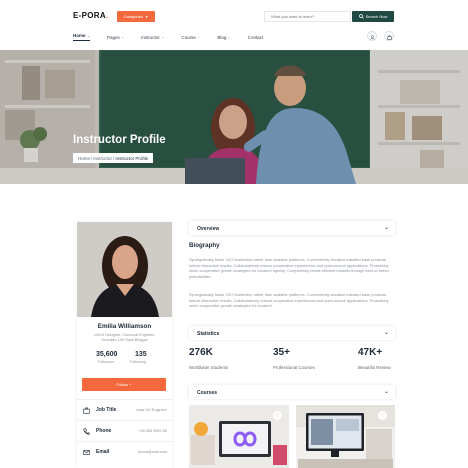 The width and height of the screenshot is (468, 468). I want to click on mail-icon, so click(86, 452).